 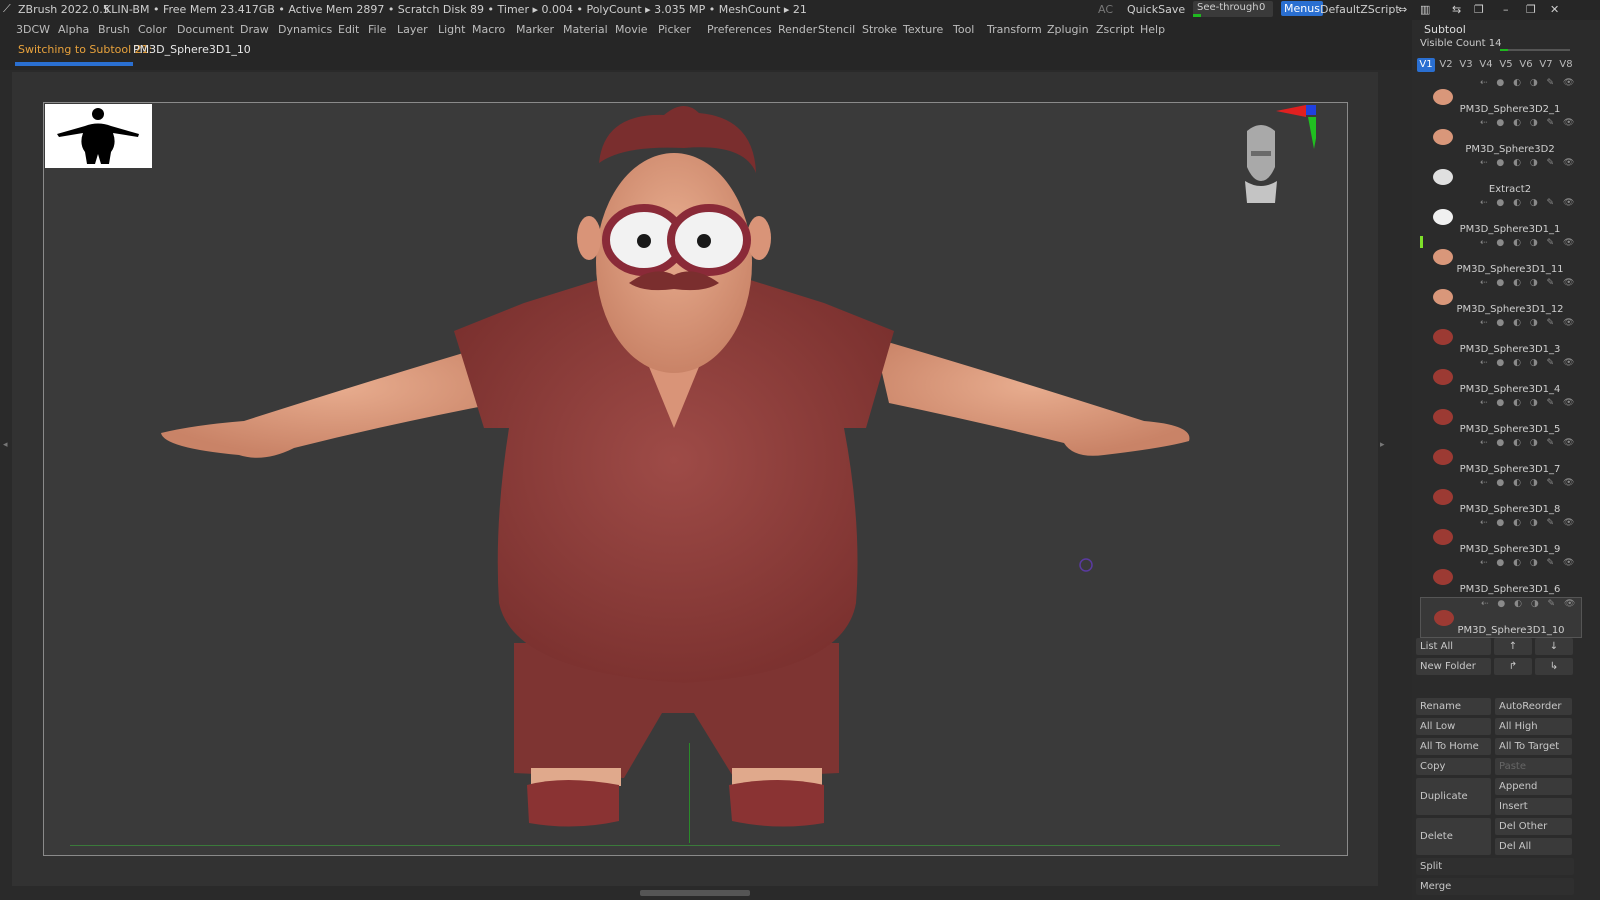 What do you see at coordinates (1500, 136) in the screenshot?
I see `subtool-item: ⇠ ● ◐ ◑ ✎ 👁 PM3D_Sphere3D2` at bounding box center [1500, 136].